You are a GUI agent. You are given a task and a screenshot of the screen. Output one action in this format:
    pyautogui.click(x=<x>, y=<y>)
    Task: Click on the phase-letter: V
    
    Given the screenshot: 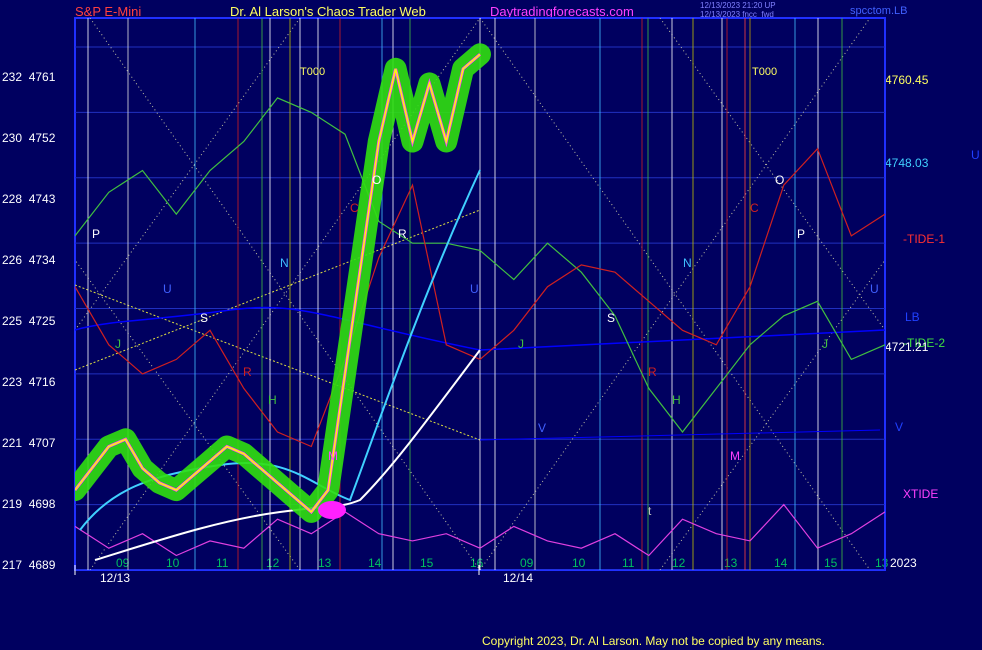 What is the action you would take?
    pyautogui.click(x=542, y=428)
    